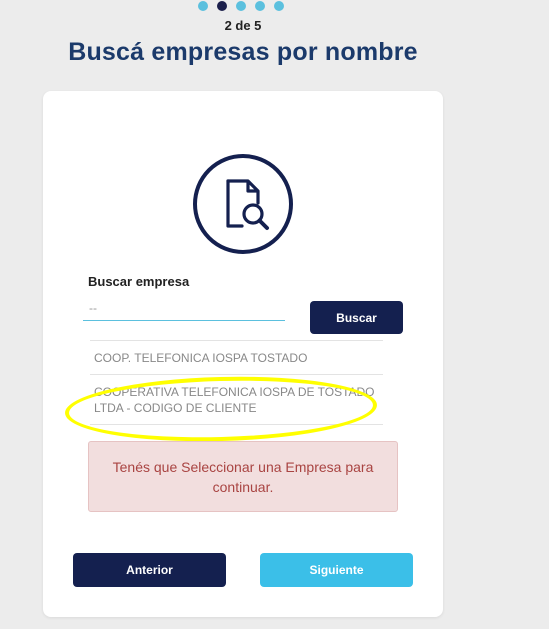  I want to click on previous-button: Anterior, so click(149, 570).